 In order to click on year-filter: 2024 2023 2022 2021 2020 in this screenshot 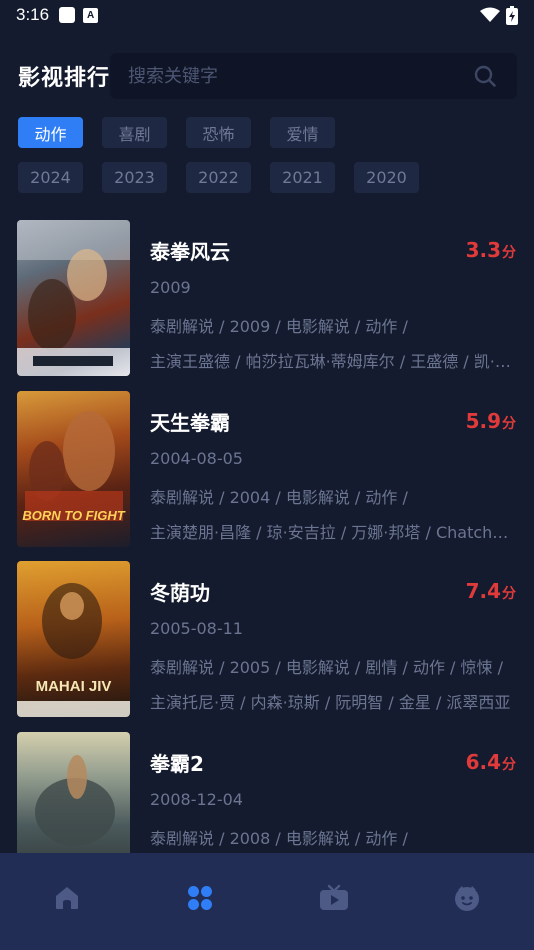, I will do `click(218, 177)`.